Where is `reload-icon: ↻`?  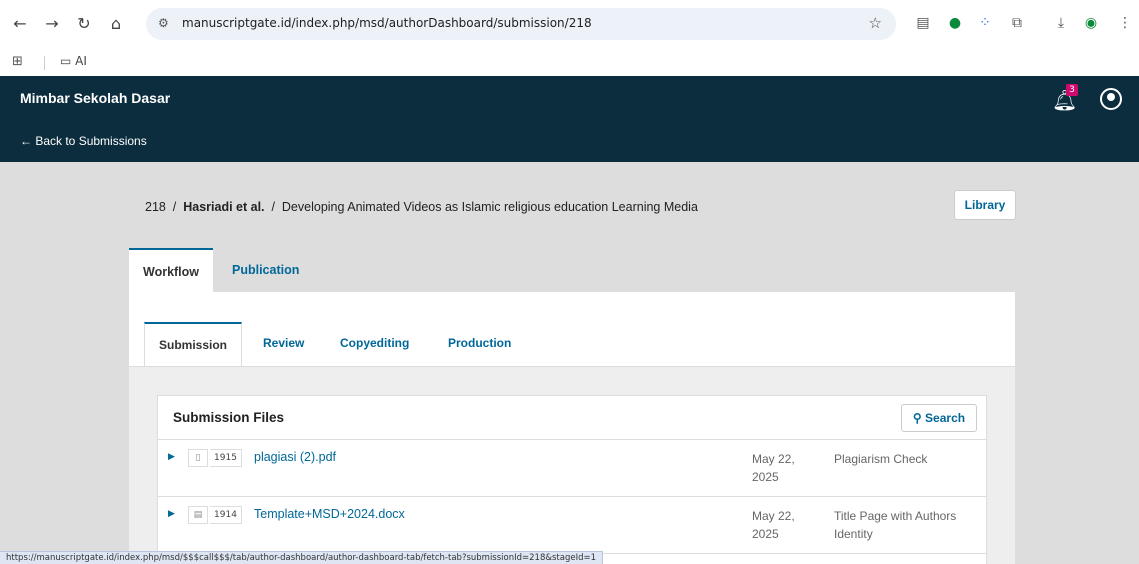
reload-icon: ↻ is located at coordinates (84, 24).